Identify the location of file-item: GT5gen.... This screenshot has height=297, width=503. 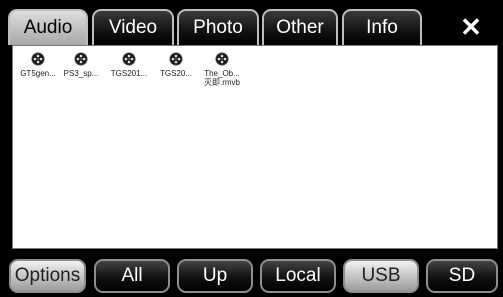
(38, 65).